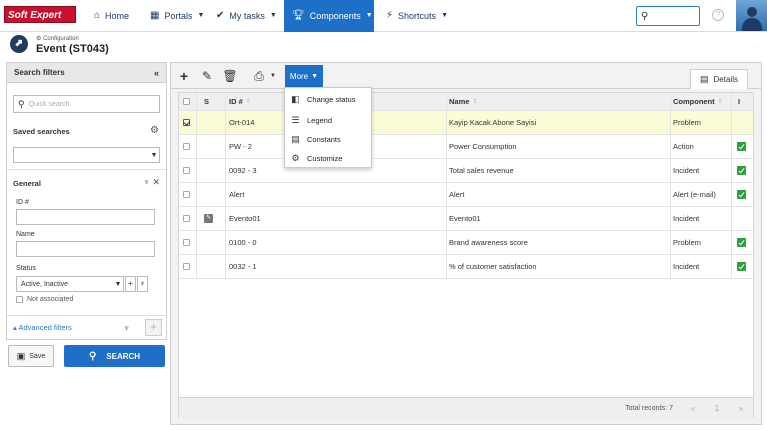 This screenshot has width=767, height=431. I want to click on event-app-icon: ⬈, so click(19, 44).